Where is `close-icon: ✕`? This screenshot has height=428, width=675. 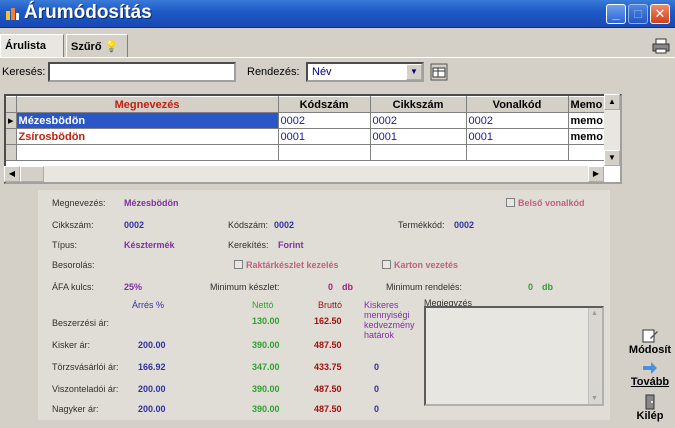 close-icon: ✕ is located at coordinates (660, 13).